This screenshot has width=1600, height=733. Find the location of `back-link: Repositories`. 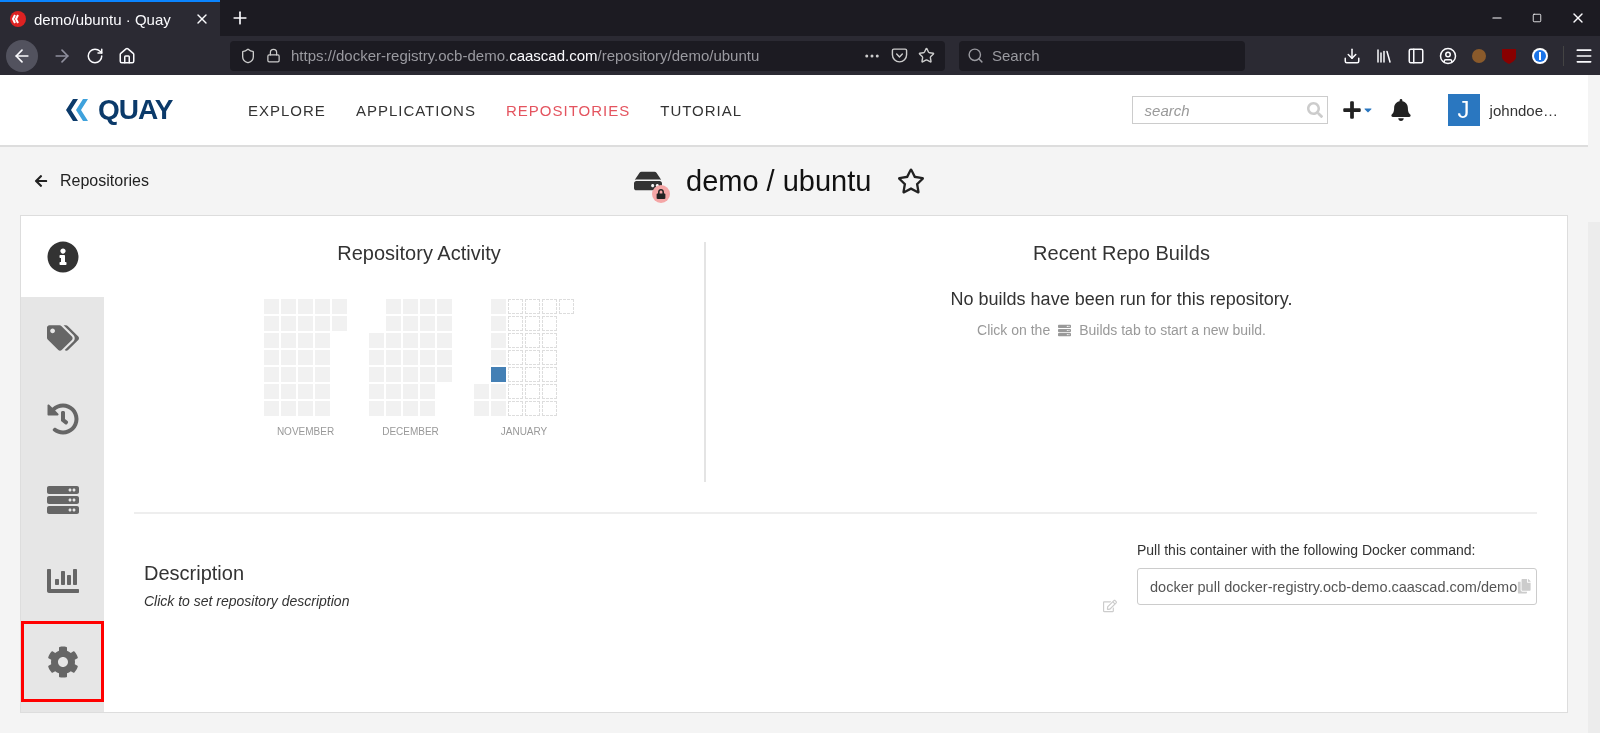

back-link: Repositories is located at coordinates (327, 181).